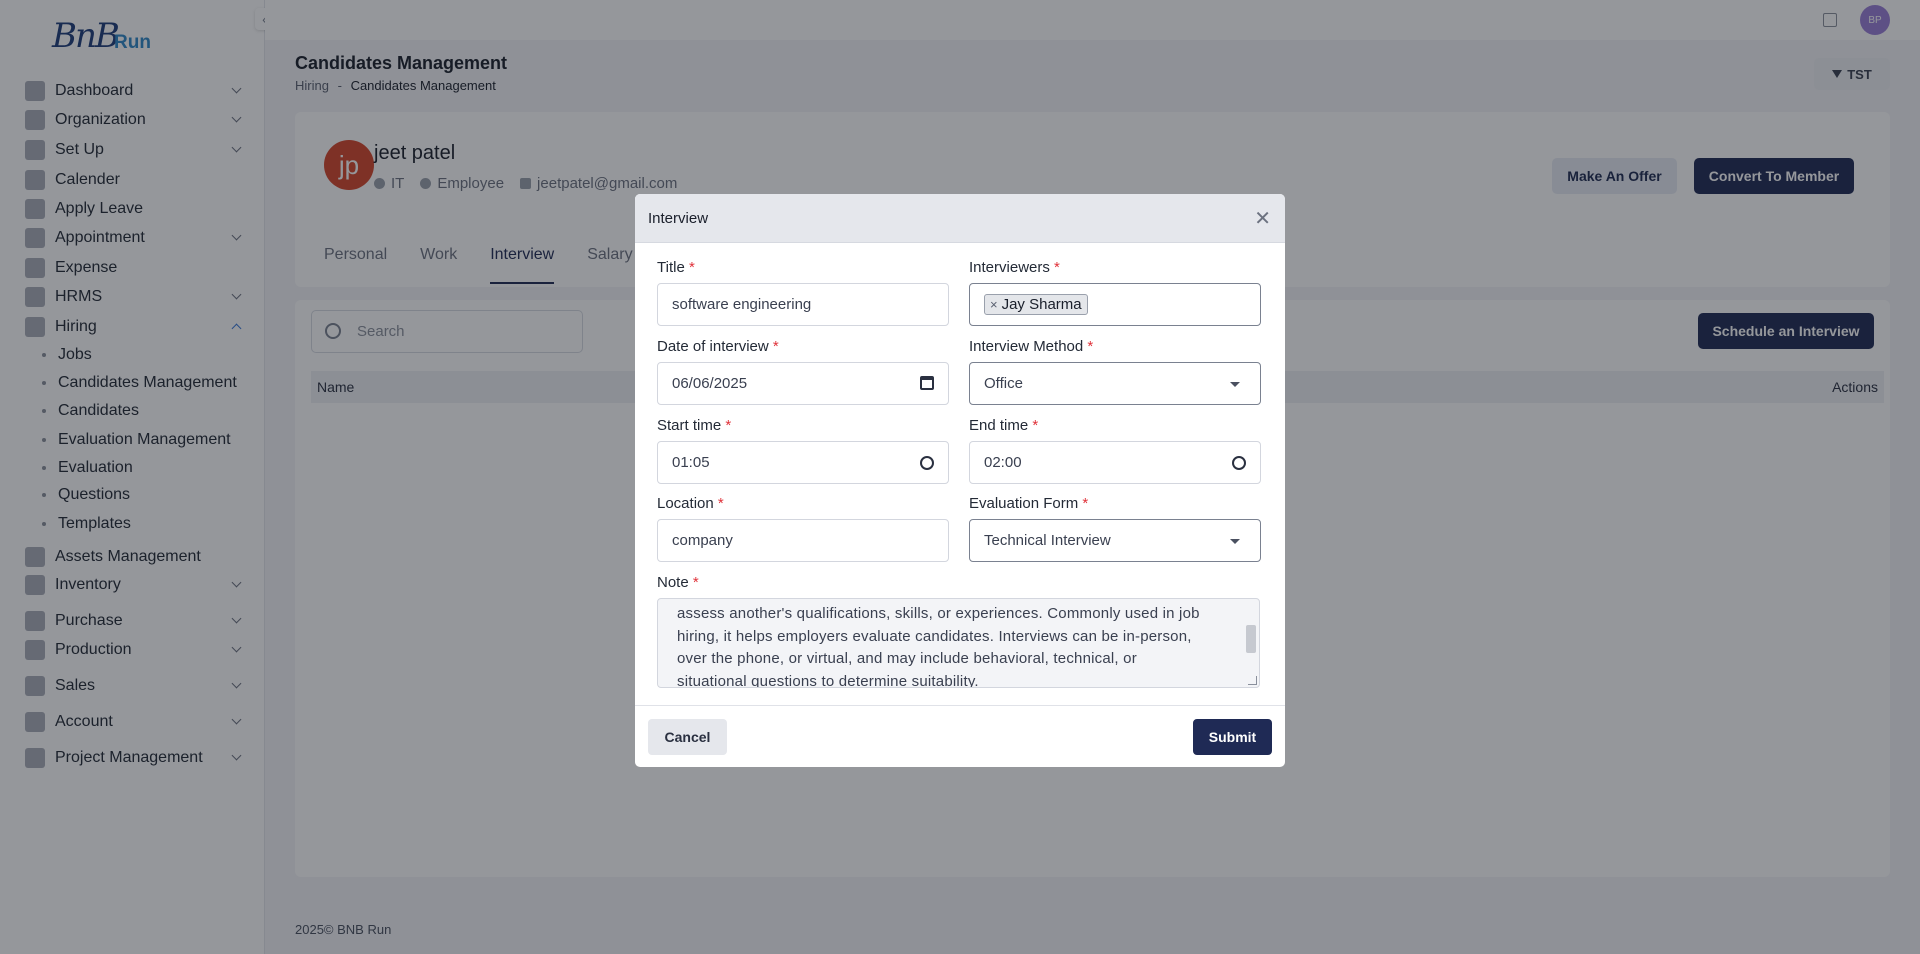 The width and height of the screenshot is (1920, 954). Describe the element at coordinates (994, 304) in the screenshot. I see `remove-tag-icon: ×` at that location.